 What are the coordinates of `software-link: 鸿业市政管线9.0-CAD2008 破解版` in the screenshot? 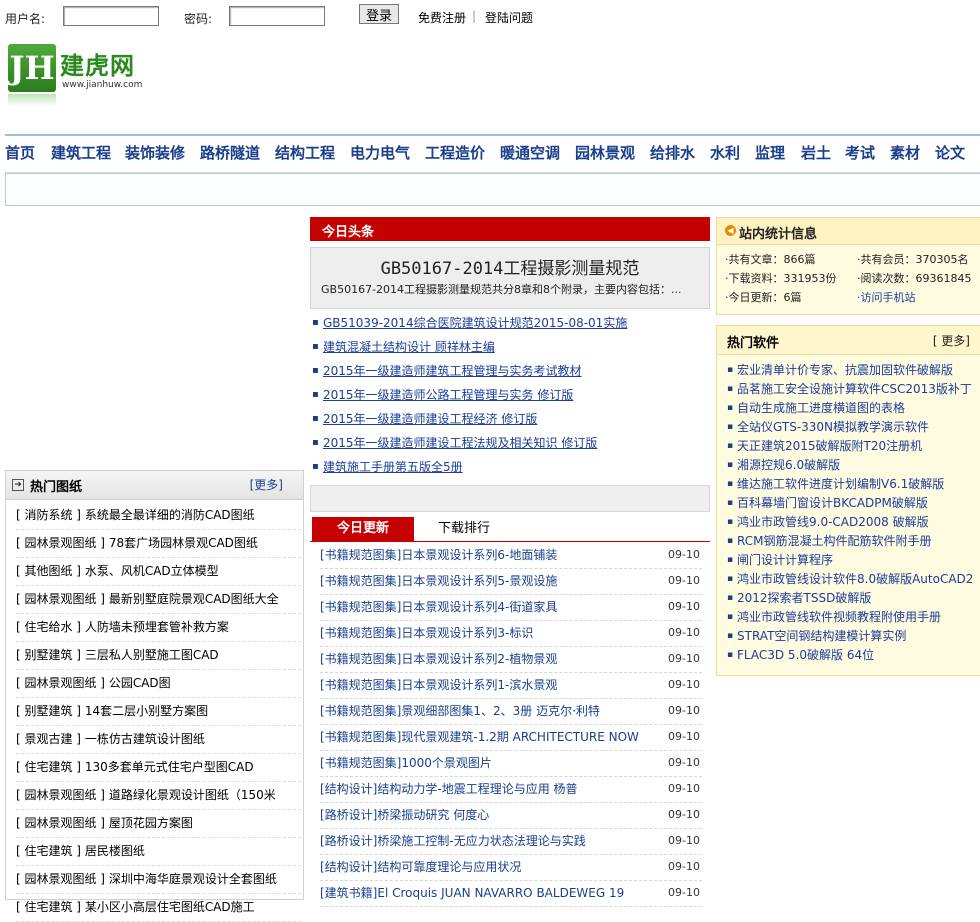 It's located at (853, 522).